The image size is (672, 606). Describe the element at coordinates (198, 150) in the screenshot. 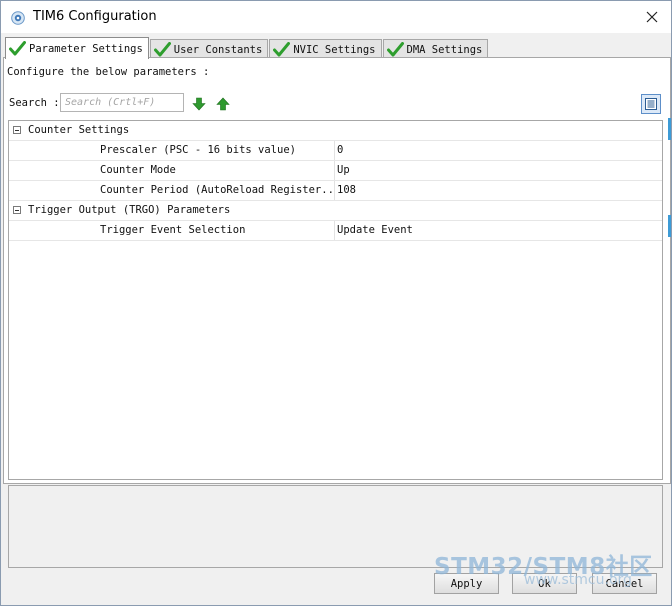

I see `param-name: Prescaler (PSC - 16 bits value)` at that location.